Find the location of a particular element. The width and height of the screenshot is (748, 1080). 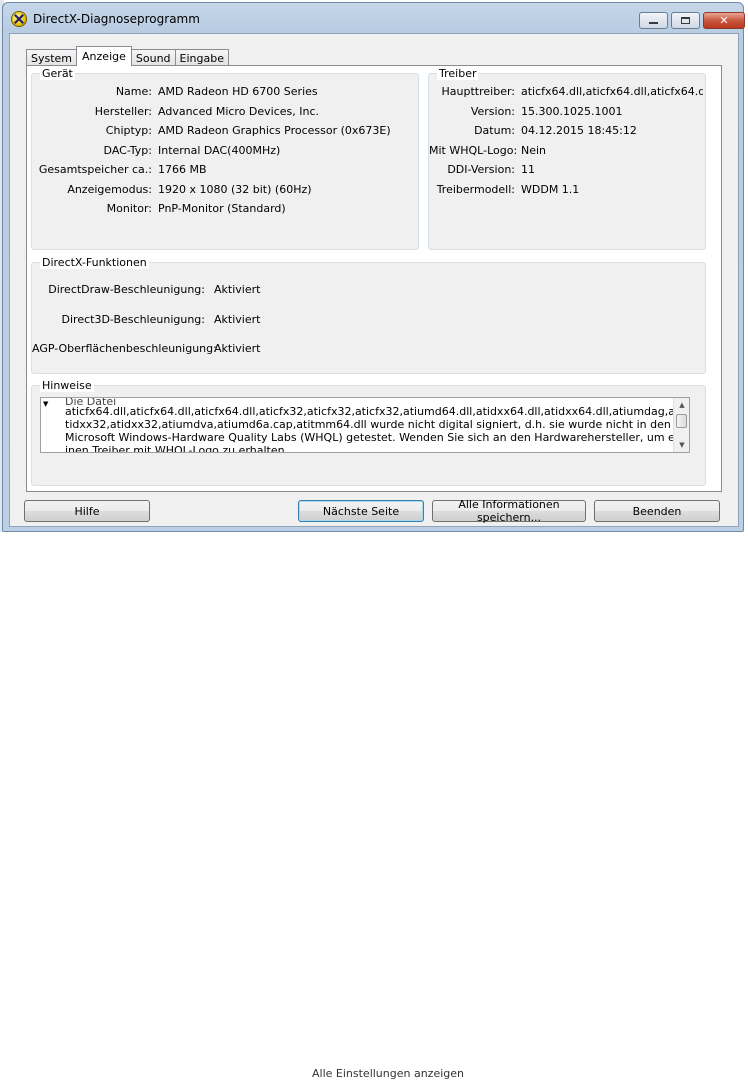

driver-version-label: Version: is located at coordinates (492, 111).